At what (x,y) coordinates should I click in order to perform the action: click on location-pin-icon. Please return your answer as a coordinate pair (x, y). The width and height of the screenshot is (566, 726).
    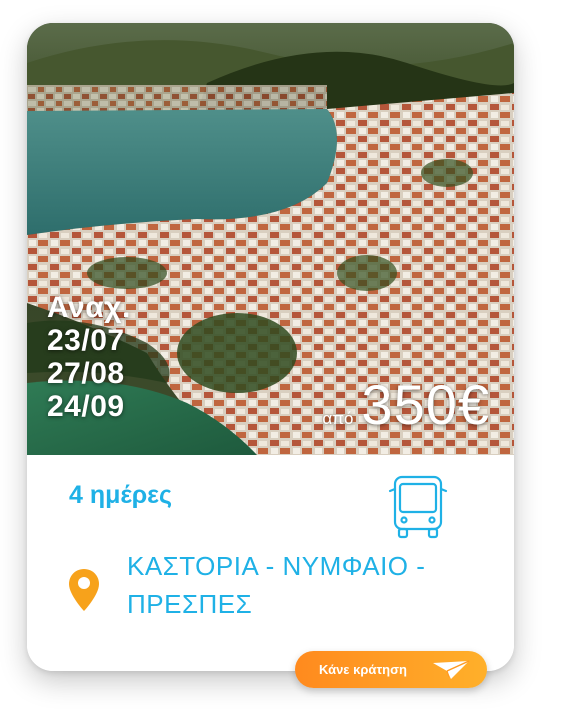
    Looking at the image, I should click on (84, 590).